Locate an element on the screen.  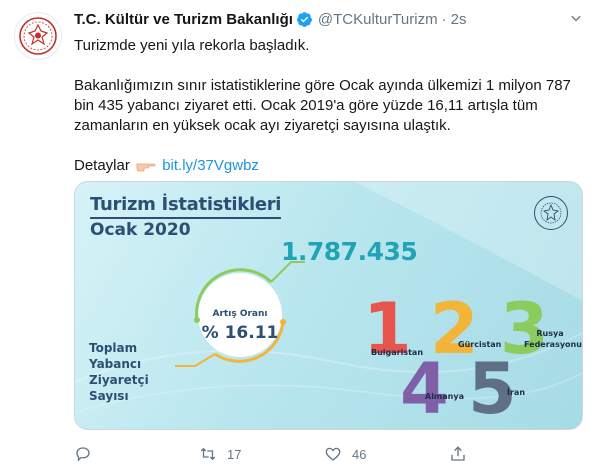
like-count: 46 is located at coordinates (359, 454).